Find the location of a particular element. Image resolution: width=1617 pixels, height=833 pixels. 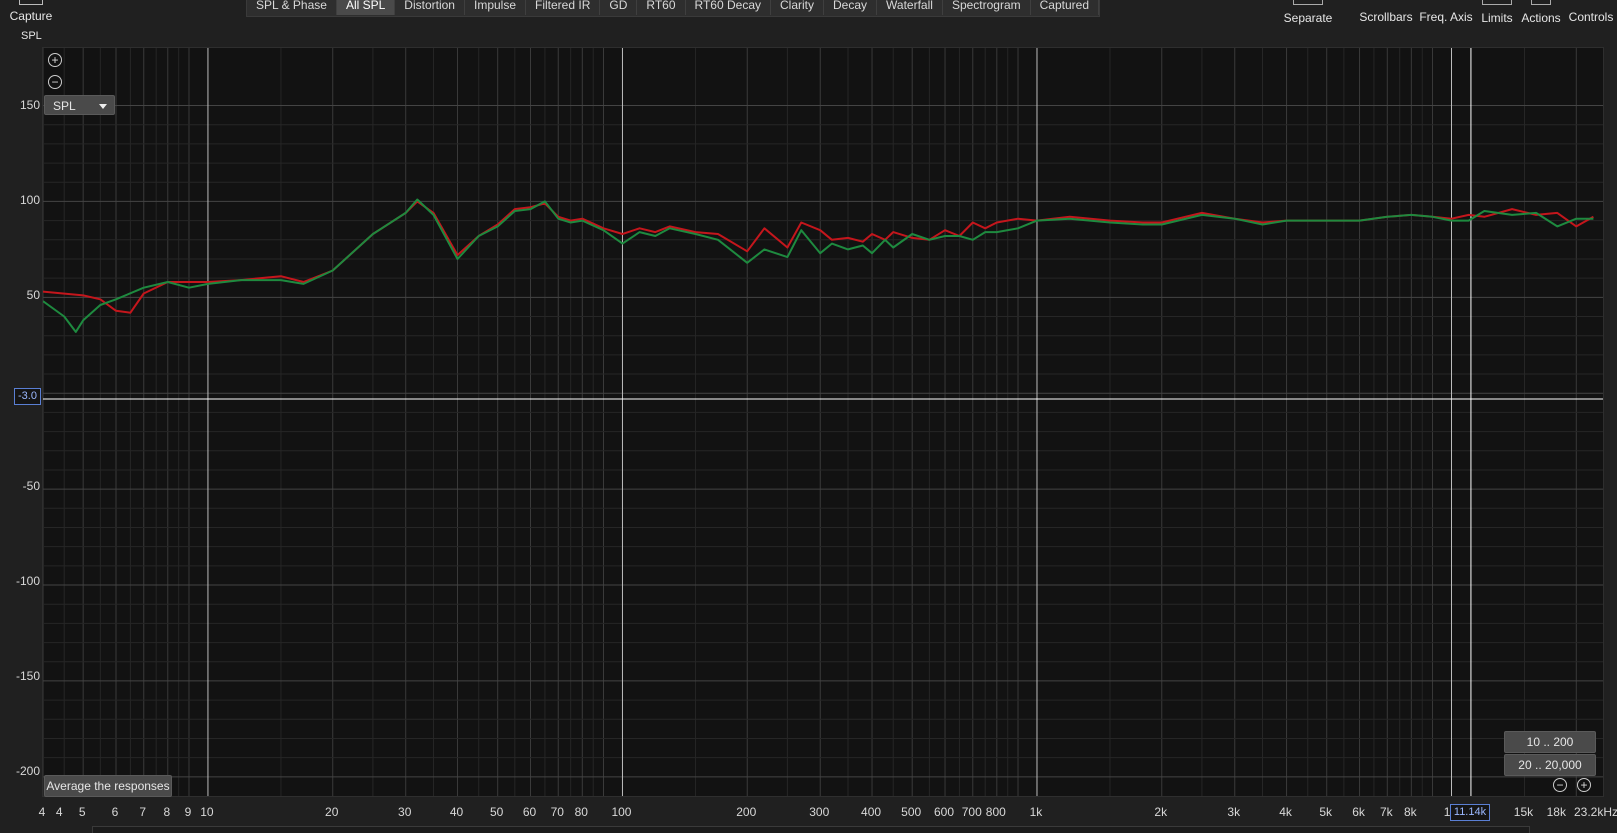

tab-all-spl: All SPL is located at coordinates (366, 7).